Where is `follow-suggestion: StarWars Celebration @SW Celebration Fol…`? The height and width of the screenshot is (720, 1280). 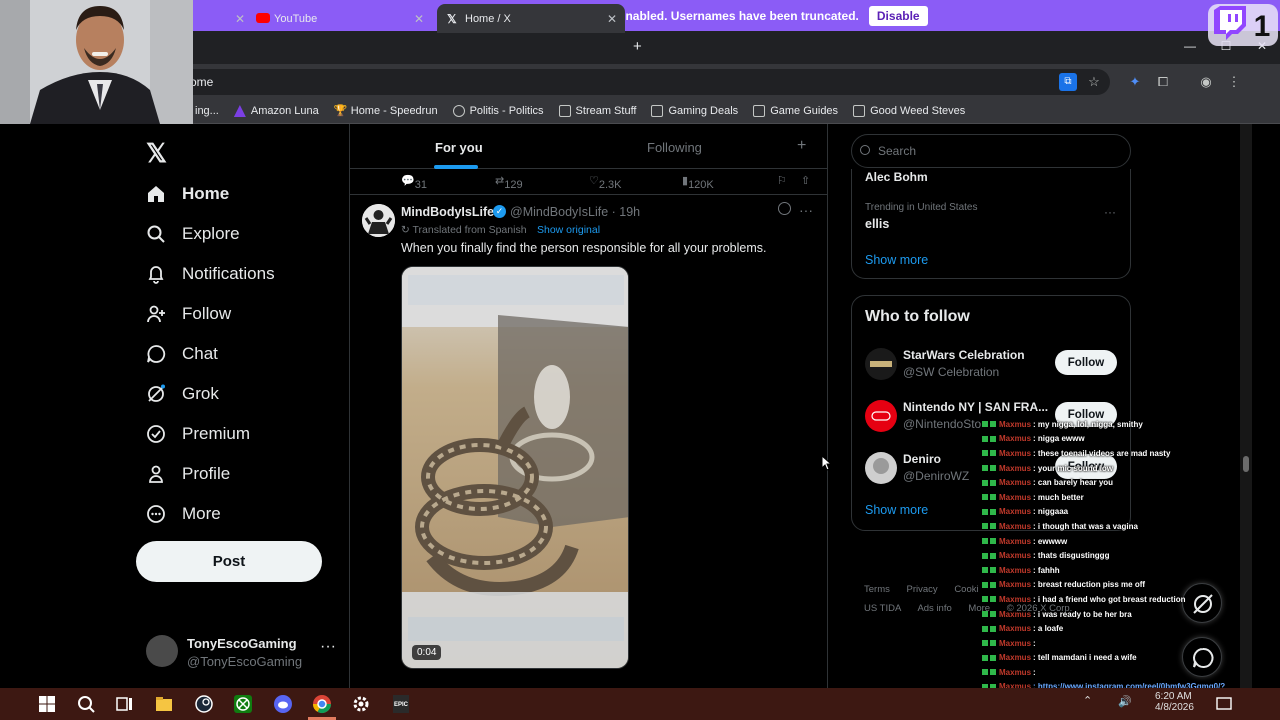
follow-suggestion: StarWars Celebration @SW Celebration Fol… is located at coordinates (992, 366).